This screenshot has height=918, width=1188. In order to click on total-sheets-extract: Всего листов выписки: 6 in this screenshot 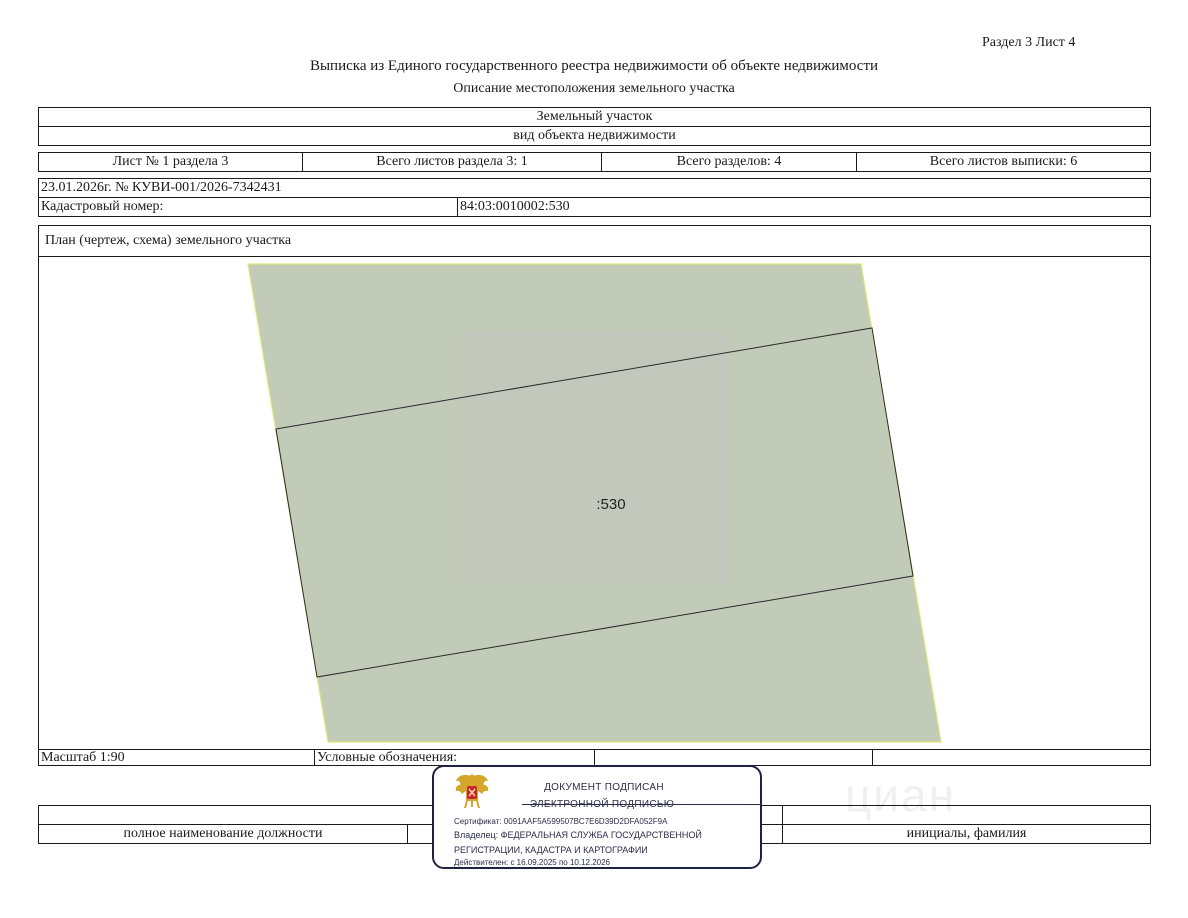, I will do `click(1003, 162)`.